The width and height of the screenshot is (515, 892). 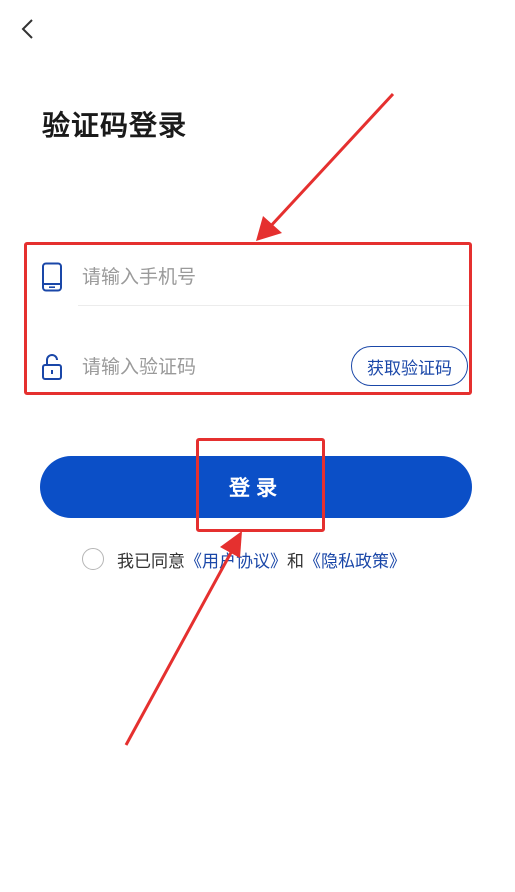 What do you see at coordinates (52, 277) in the screenshot?
I see `mobile-phone-icon` at bounding box center [52, 277].